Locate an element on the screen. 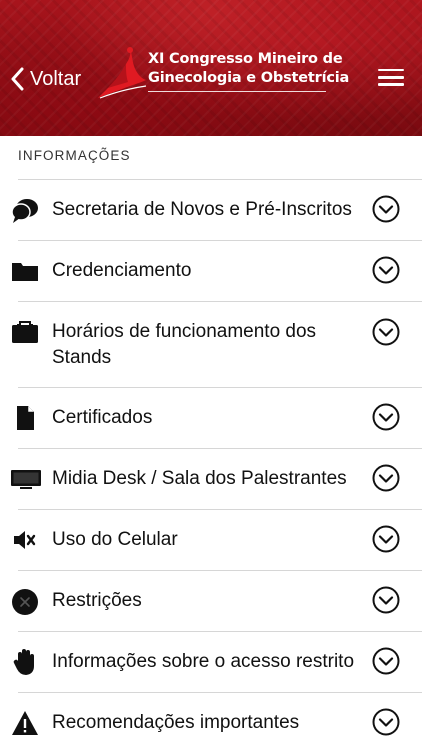  list-item-certificados: Certificados is located at coordinates (219, 418).